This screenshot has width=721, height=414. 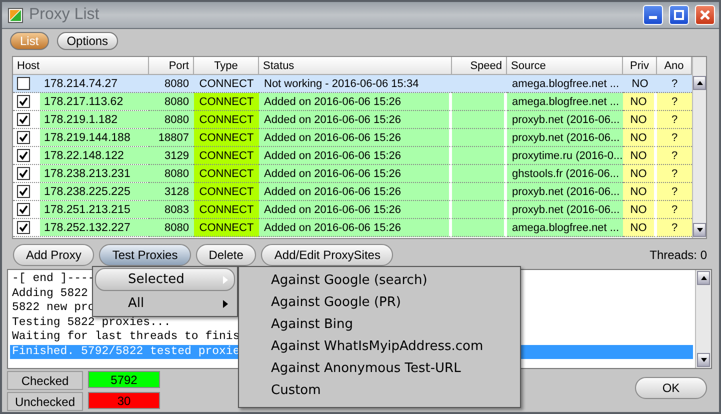 What do you see at coordinates (94, 191) in the screenshot?
I see `host-cell: 178.238.225.225` at bounding box center [94, 191].